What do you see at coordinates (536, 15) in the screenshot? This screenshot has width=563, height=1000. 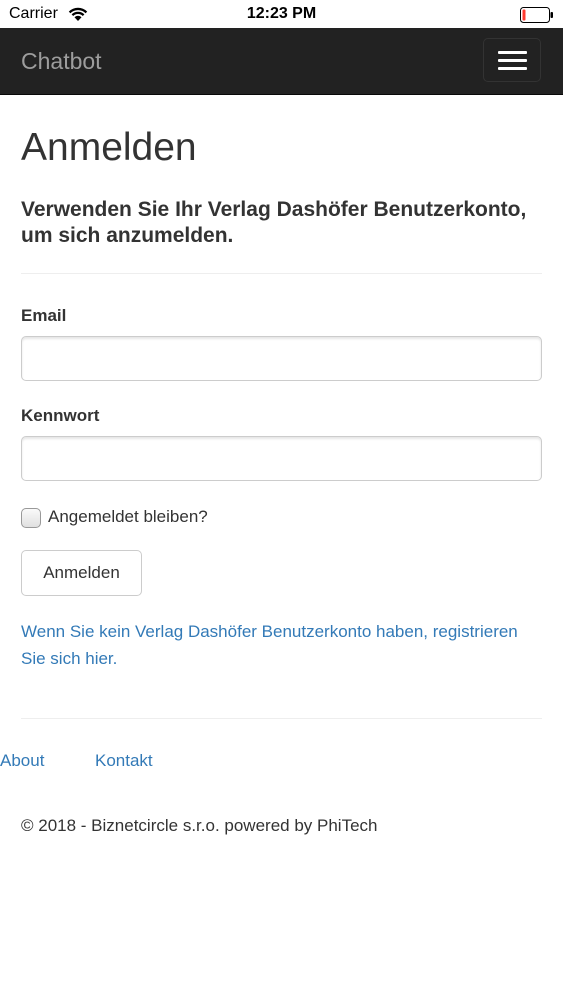 I see `battery-icon` at bounding box center [536, 15].